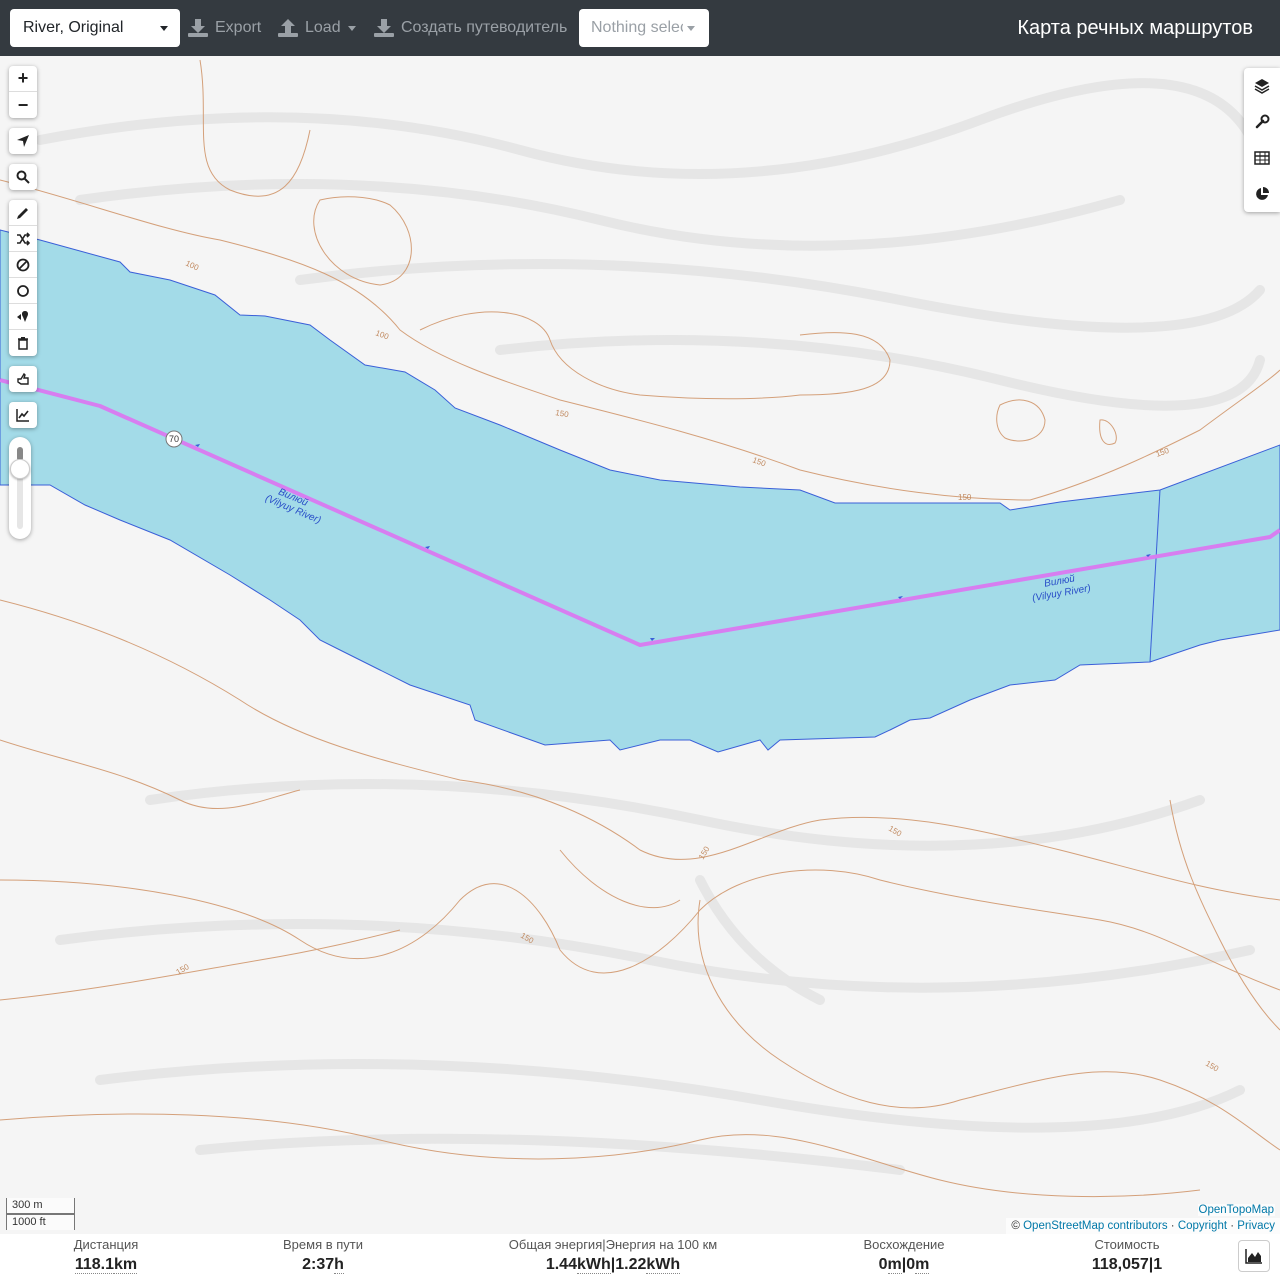  I want to click on ban-icon, so click(23, 264).